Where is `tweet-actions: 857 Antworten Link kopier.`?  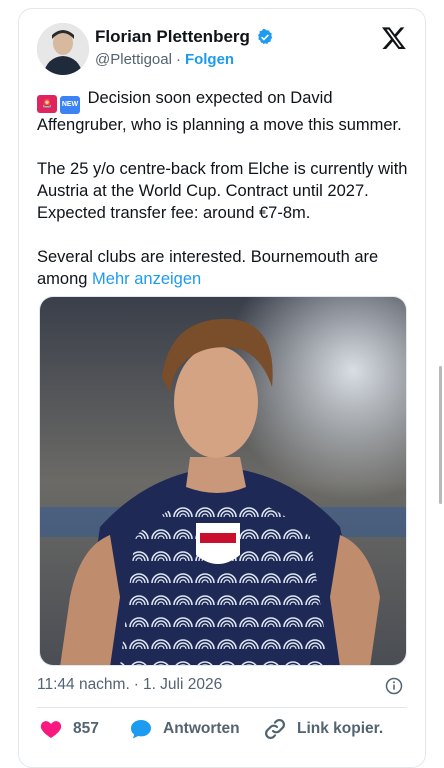
tweet-actions: 857 Antworten Link kopier. is located at coordinates (227, 731).